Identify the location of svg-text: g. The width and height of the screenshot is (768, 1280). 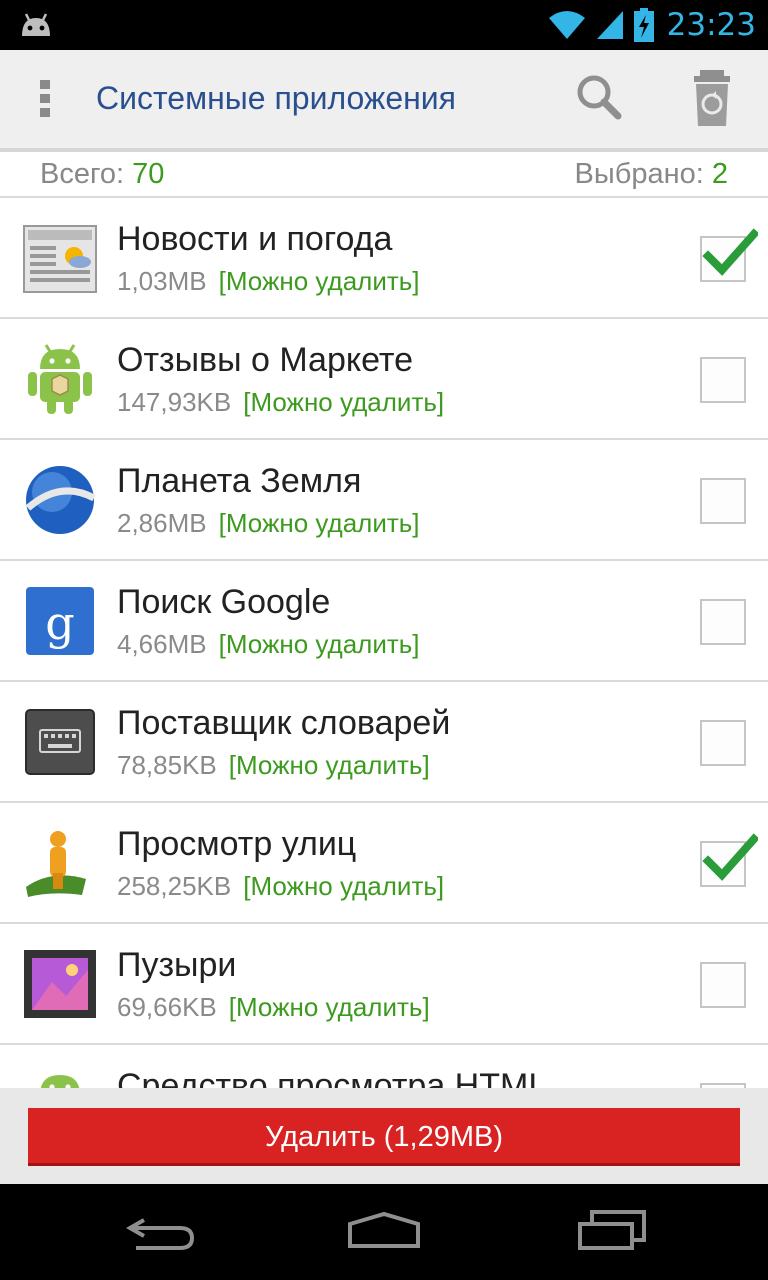
(59, 623).